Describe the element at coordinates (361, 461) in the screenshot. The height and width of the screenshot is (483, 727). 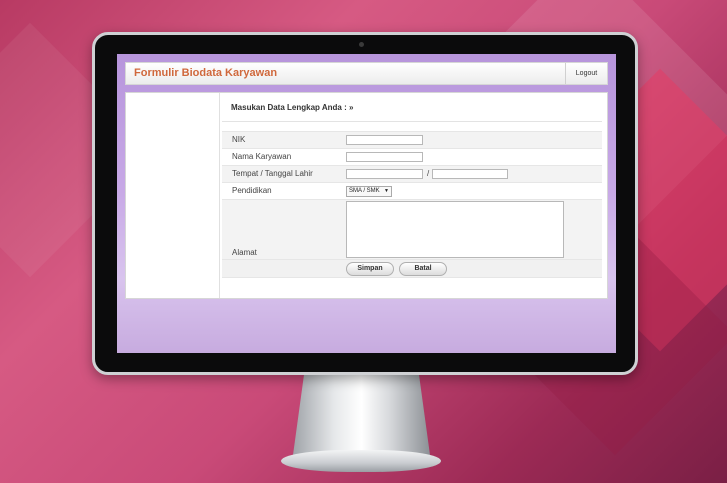
I see `monitor-stand-base` at that location.